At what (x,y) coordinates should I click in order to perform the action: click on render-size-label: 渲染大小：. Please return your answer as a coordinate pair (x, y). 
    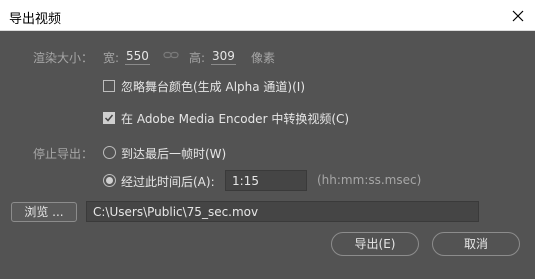
    Looking at the image, I should click on (63, 58).